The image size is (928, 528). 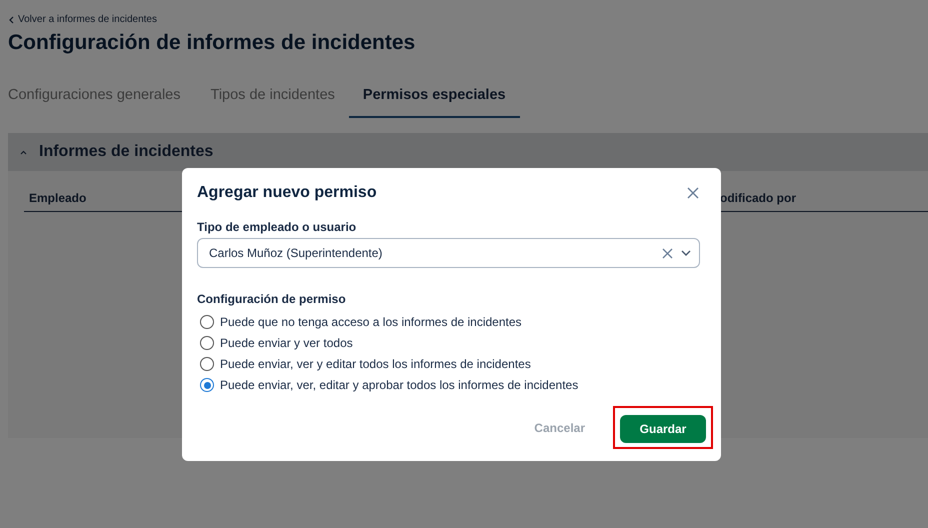 What do you see at coordinates (277, 227) in the screenshot?
I see `field-label: Tipo de empleado o usuario` at bounding box center [277, 227].